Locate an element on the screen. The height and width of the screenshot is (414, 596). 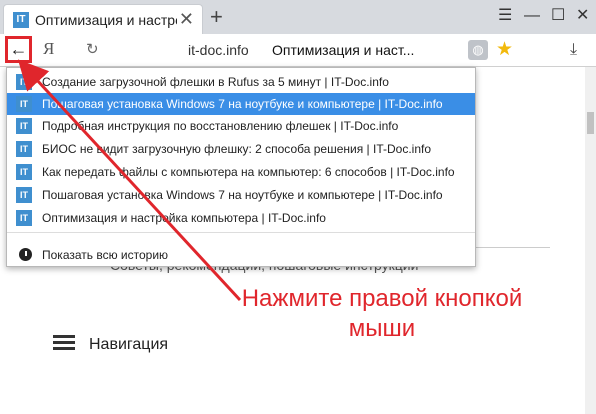
tab-close-icon: ✕ is located at coordinates (186, 19).